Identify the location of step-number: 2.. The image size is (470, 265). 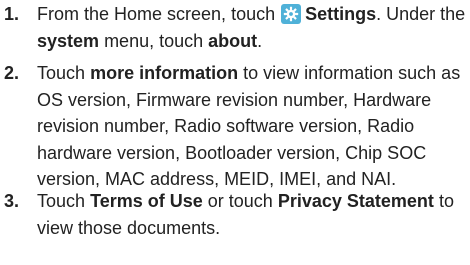
(12, 73).